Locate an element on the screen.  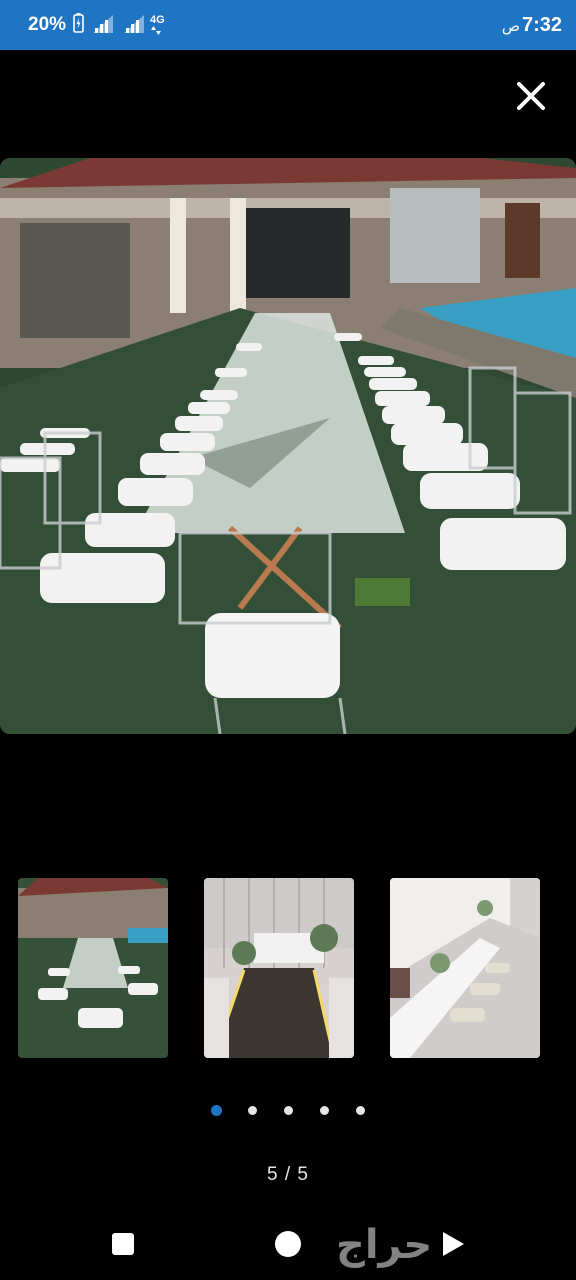
data-arrows-icon is located at coordinates (156, 30).